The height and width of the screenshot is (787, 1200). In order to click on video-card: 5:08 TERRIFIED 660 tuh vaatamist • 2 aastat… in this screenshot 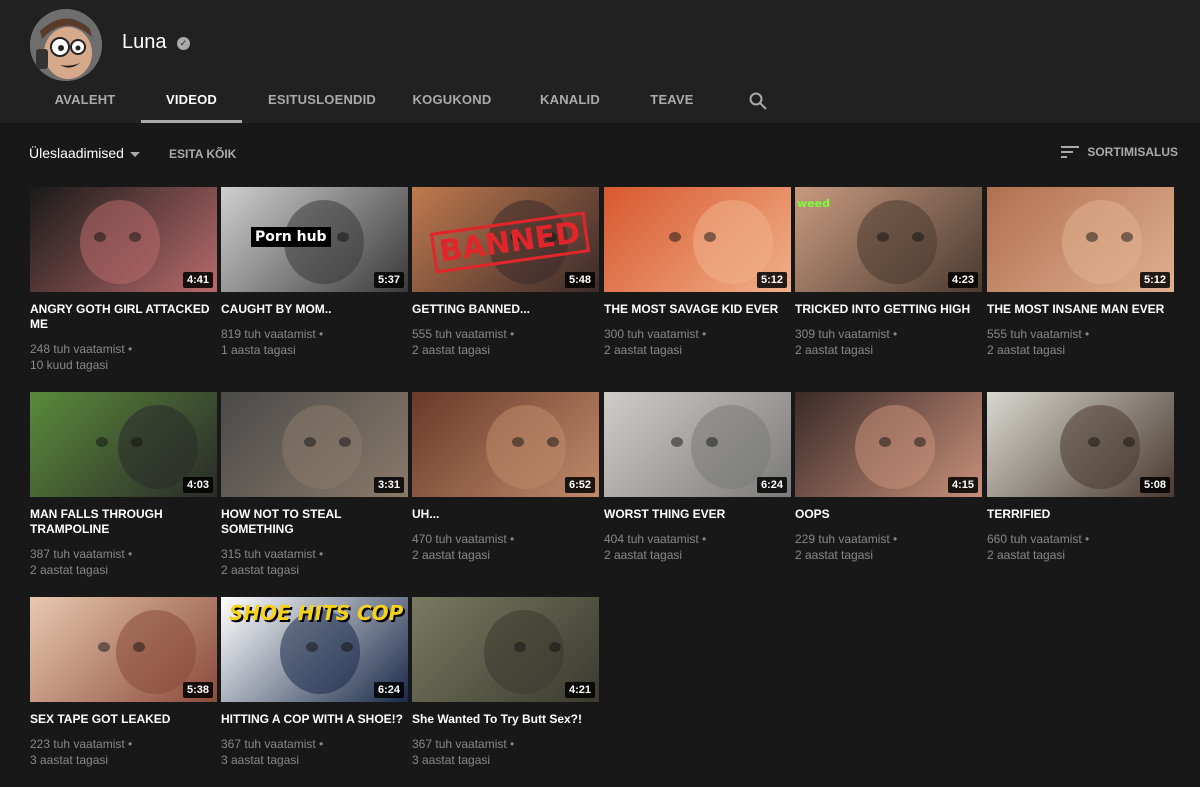, I will do `click(1080, 477)`.